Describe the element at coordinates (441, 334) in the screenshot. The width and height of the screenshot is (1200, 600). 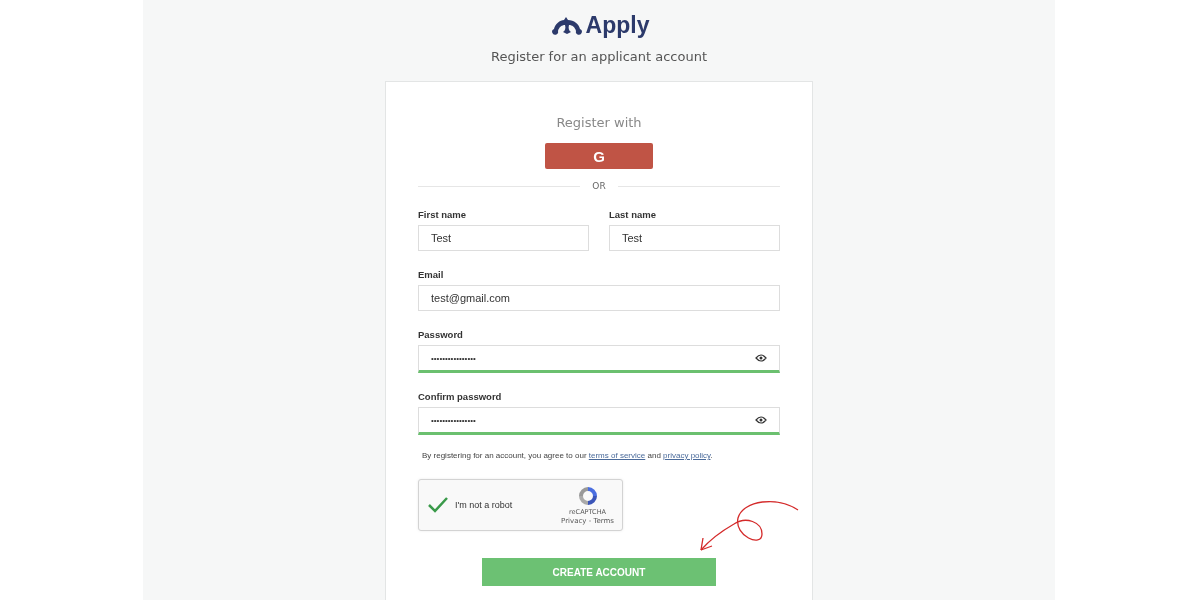
I see `field-label: Password` at that location.